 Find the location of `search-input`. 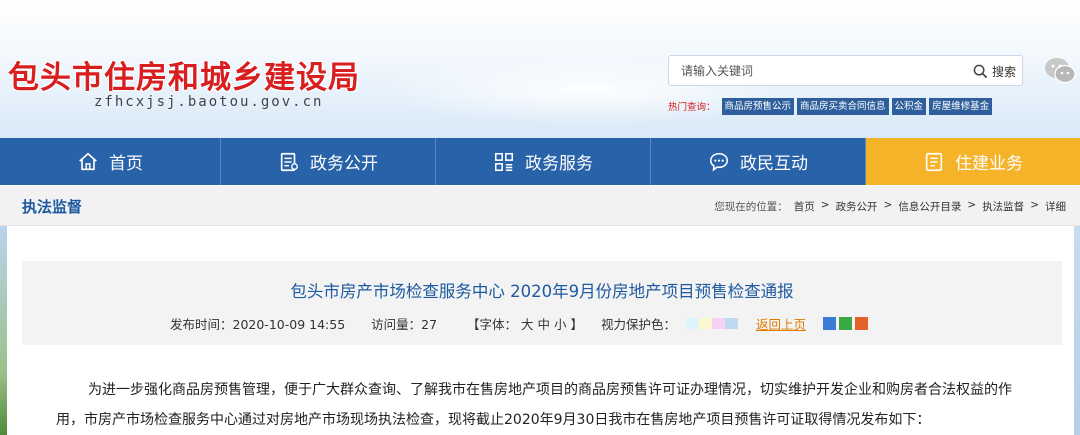

search-input is located at coordinates (814, 70).